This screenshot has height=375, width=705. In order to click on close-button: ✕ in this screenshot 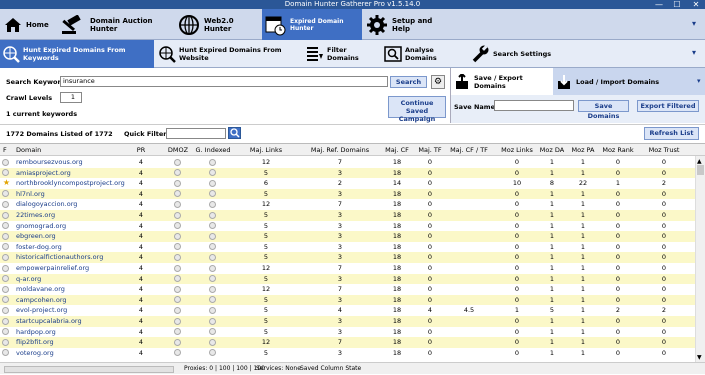, I will do `click(696, 4)`.